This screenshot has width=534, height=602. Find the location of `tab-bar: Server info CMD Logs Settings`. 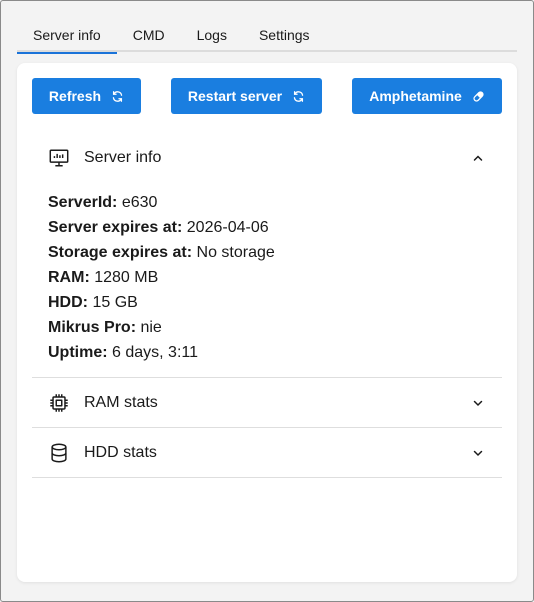

tab-bar: Server info CMD Logs Settings is located at coordinates (267, 36).